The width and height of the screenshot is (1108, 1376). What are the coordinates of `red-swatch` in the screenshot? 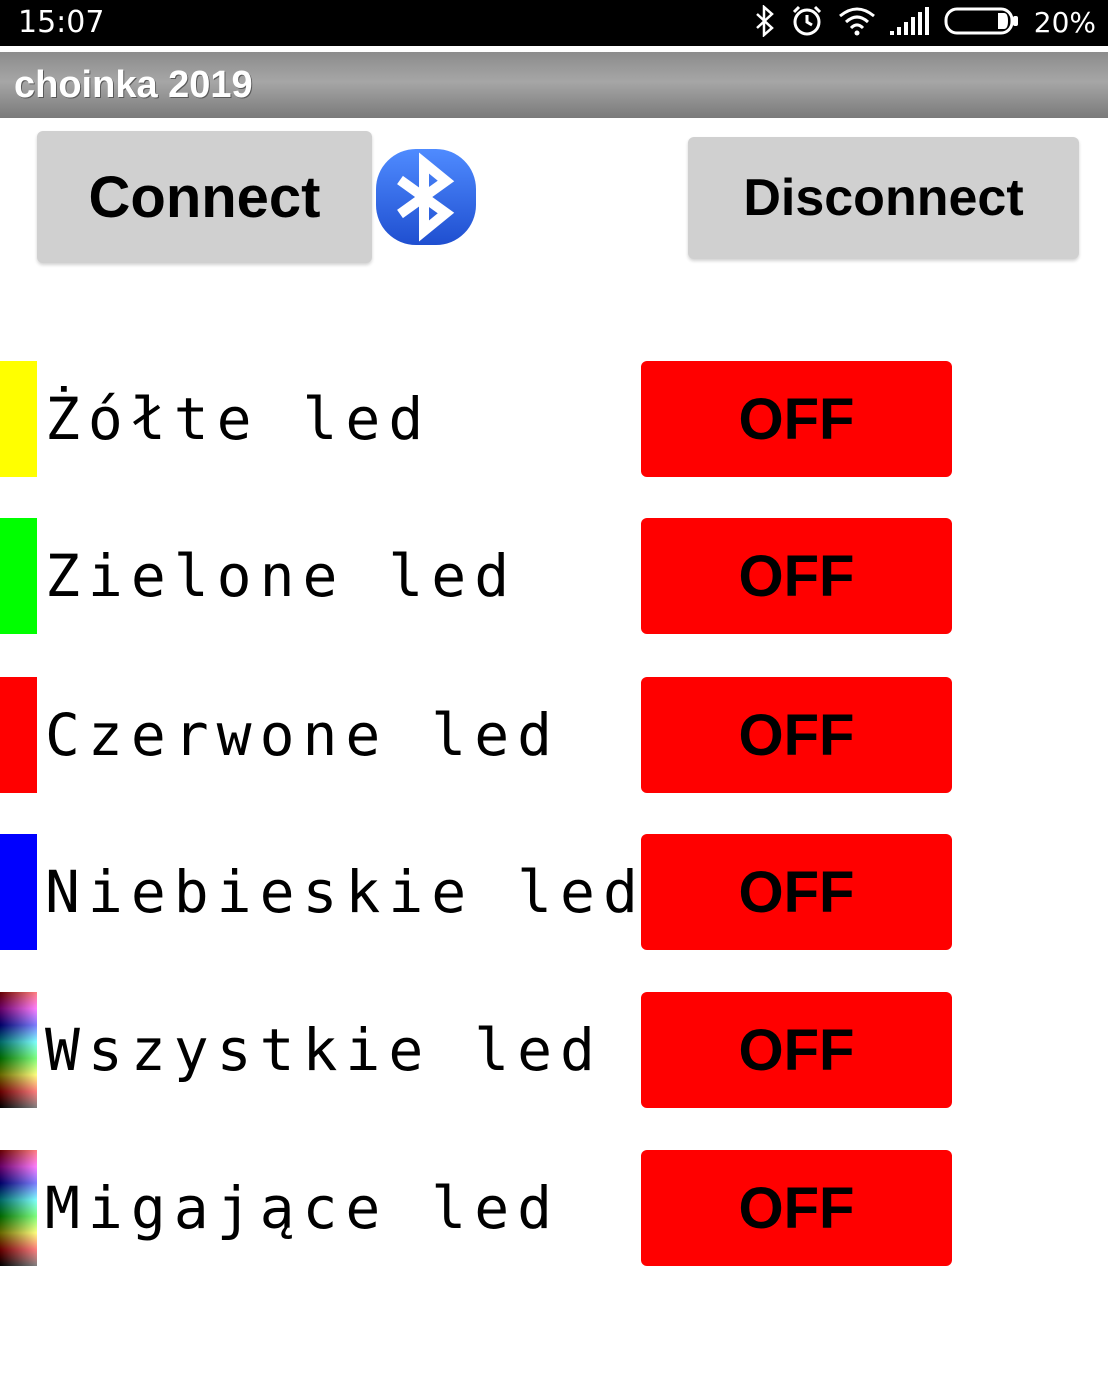 It's located at (18, 735).